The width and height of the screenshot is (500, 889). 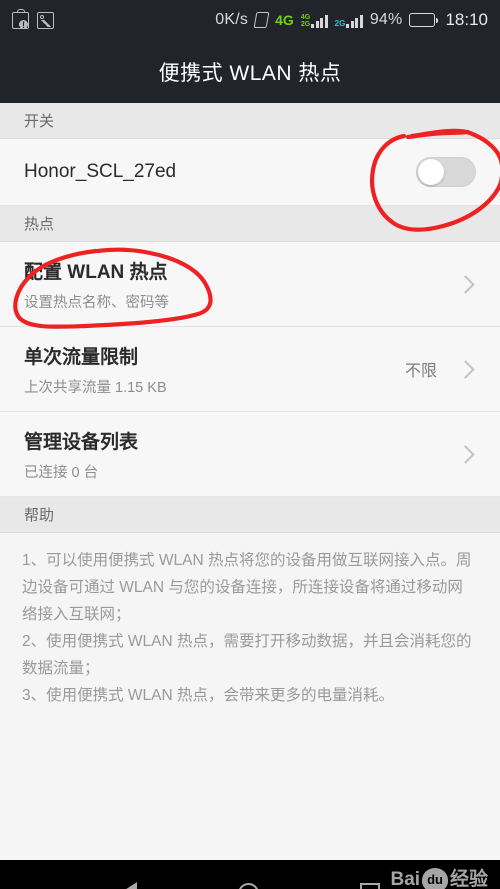 I want to click on baidu-watermark: Baidu经验 jingyan.baidu.com, so click(x=439, y=878).